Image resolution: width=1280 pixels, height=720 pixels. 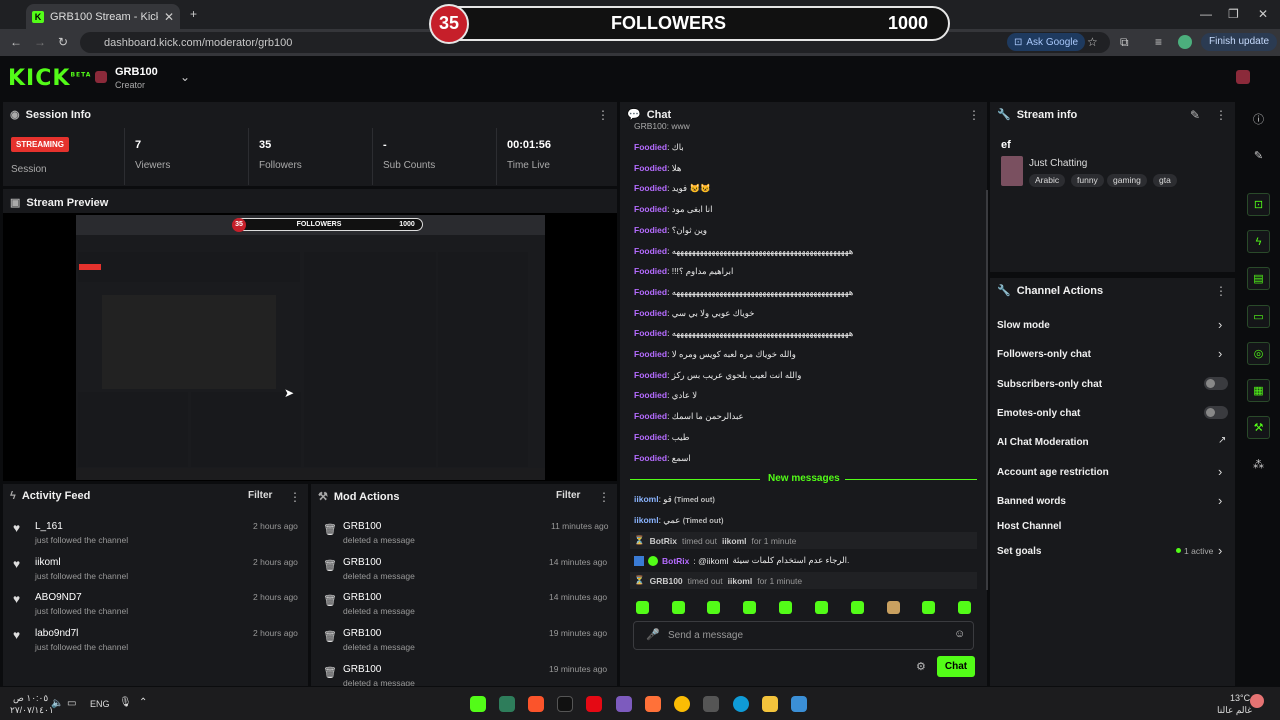 What do you see at coordinates (987, 390) in the screenshot?
I see `chat-scrollbar` at bounding box center [987, 390].